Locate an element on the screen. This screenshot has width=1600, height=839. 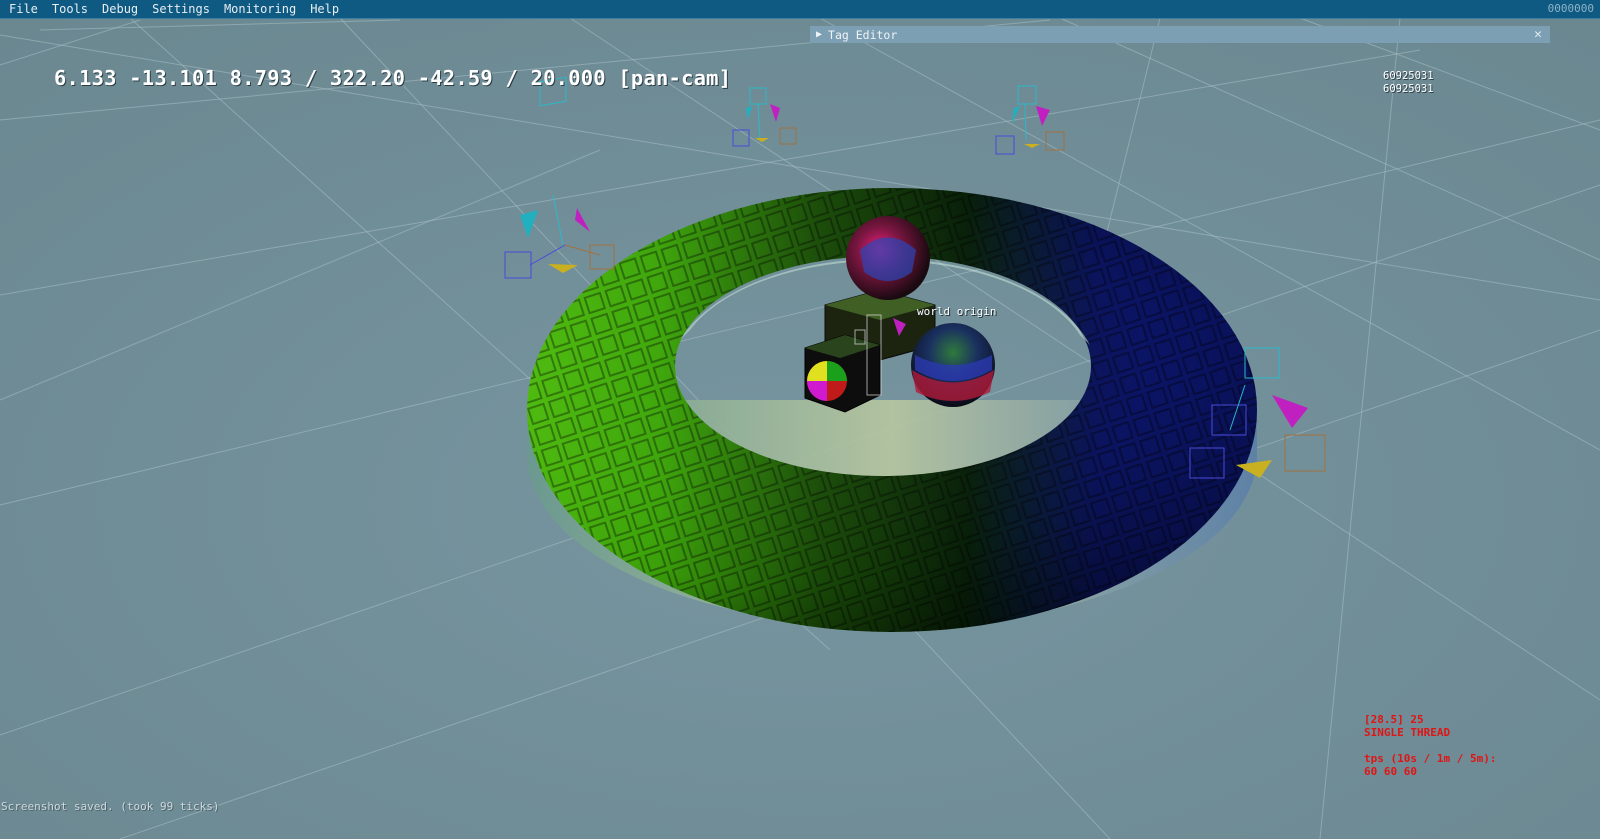
tps-label: tps (10s / 1m / 5m): is located at coordinates (1430, 758).